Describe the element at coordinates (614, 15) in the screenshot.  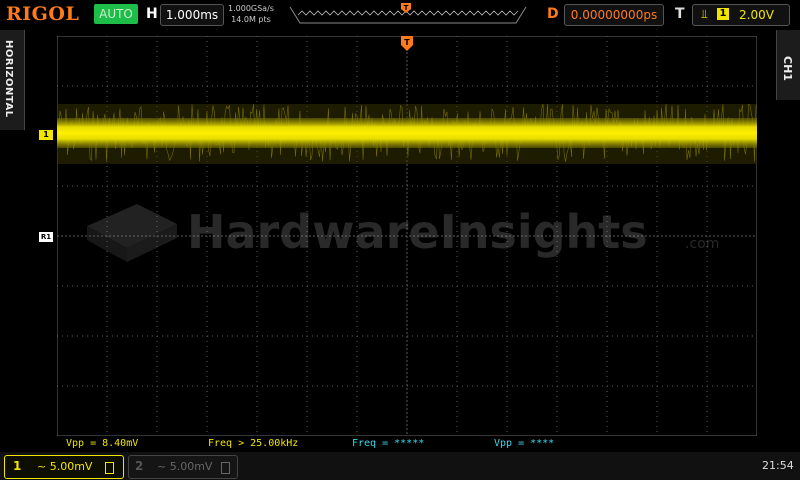
I see `delay-value: 0.00000000ps` at that location.